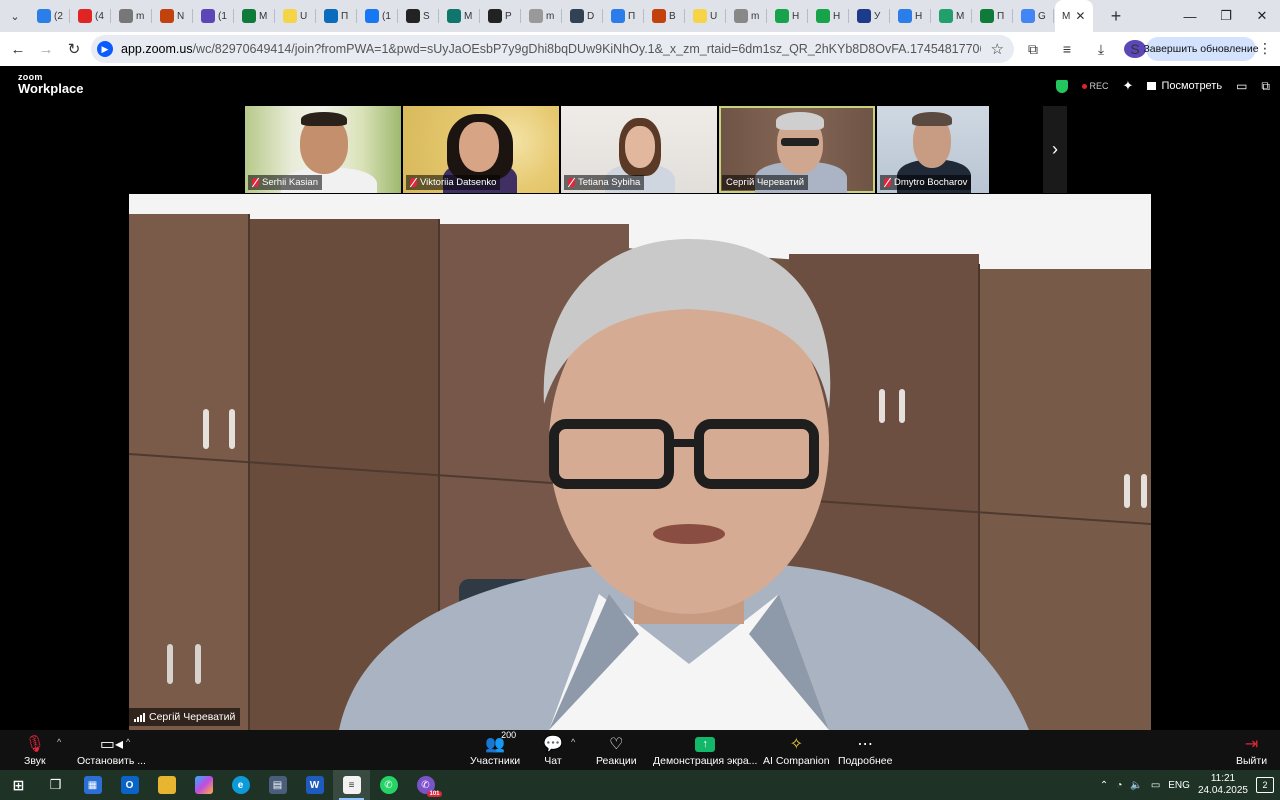 The height and width of the screenshot is (800, 1280). Describe the element at coordinates (203, 785) in the screenshot. I see `copilot-app-icon` at that location.